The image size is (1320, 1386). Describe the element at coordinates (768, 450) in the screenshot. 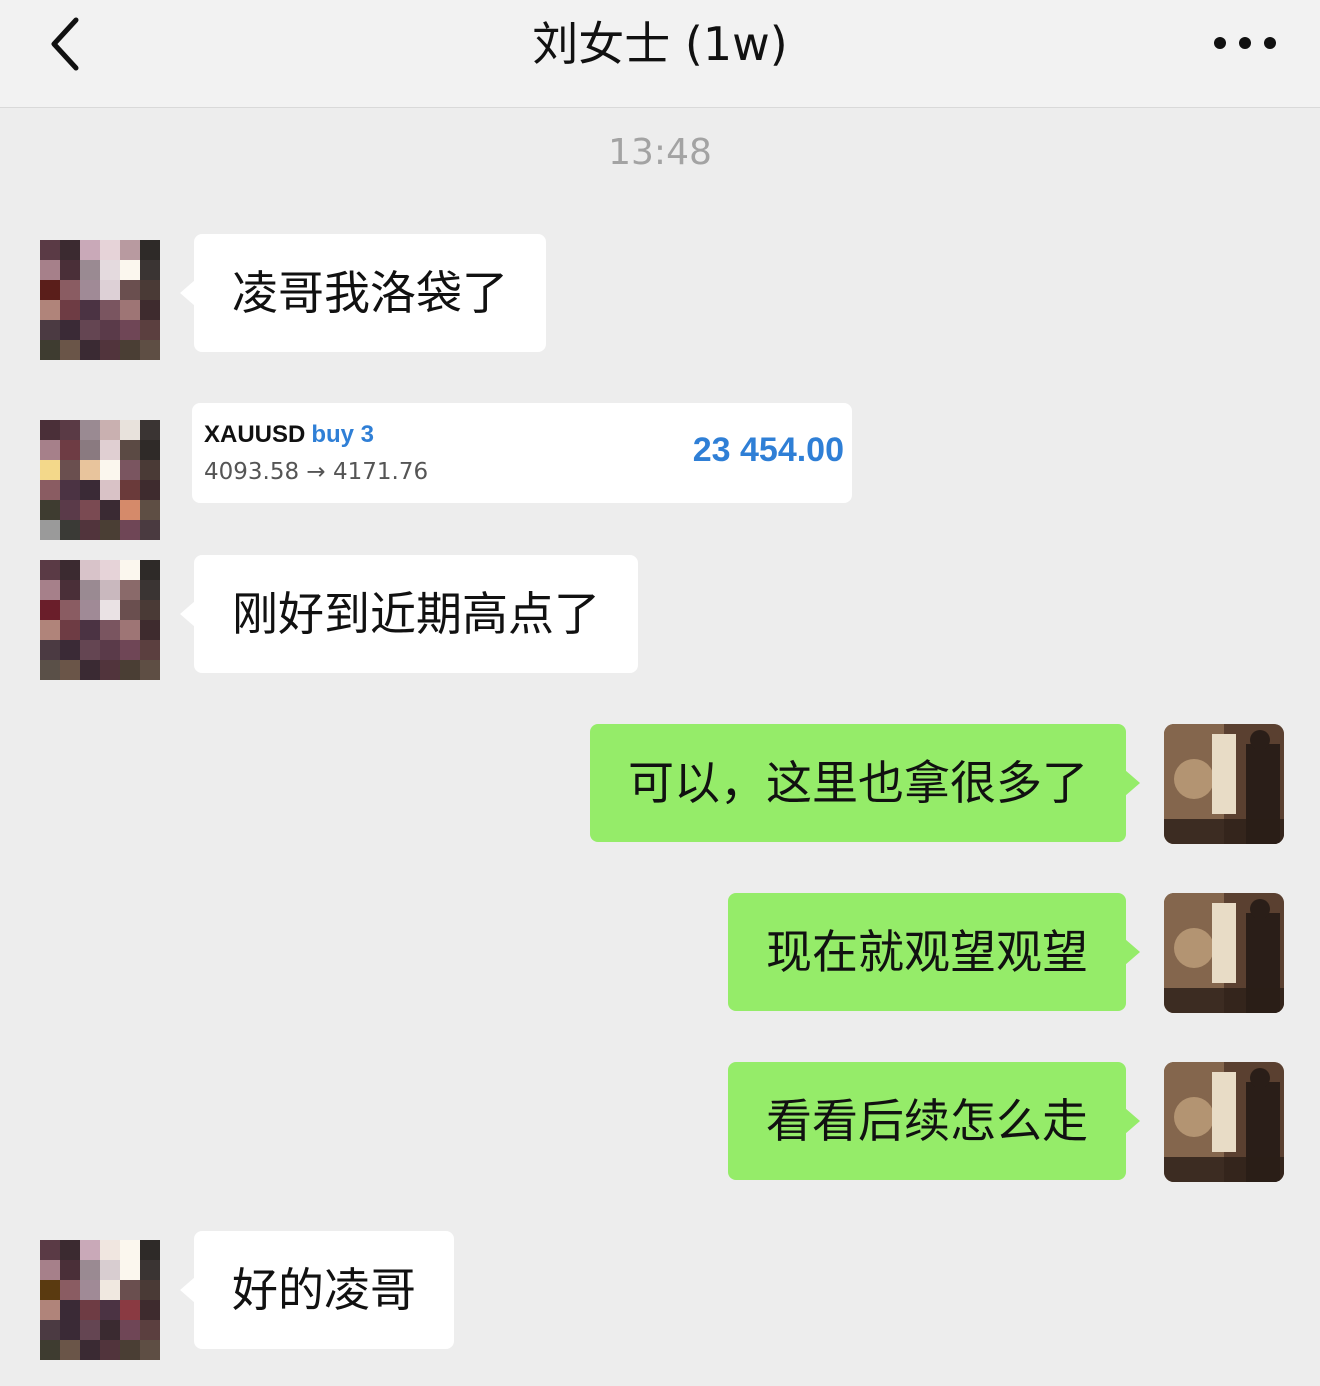

I see `trade-profit: 23 454.00` at that location.